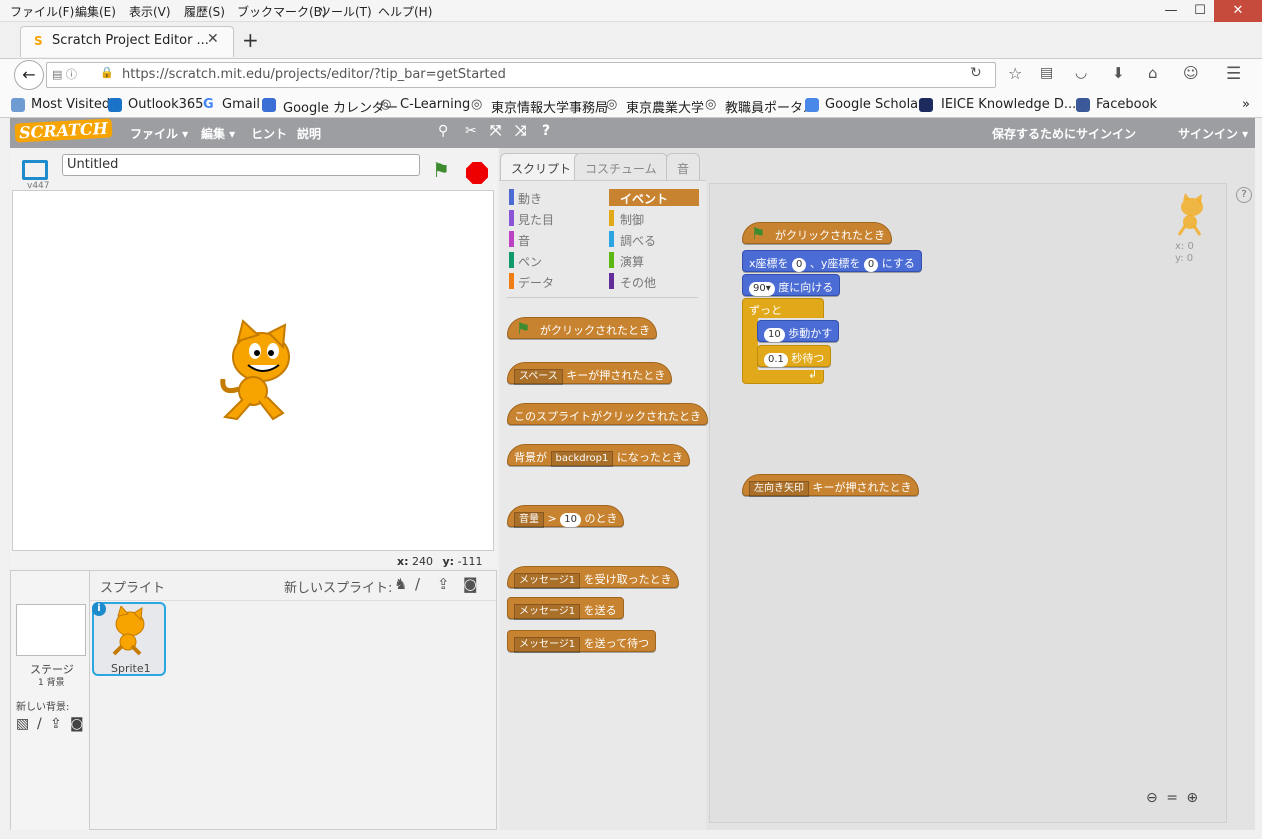 The height and width of the screenshot is (839, 1262). Describe the element at coordinates (435, 104) in the screenshot. I see `bookmark-c-learning: C-Learning` at that location.